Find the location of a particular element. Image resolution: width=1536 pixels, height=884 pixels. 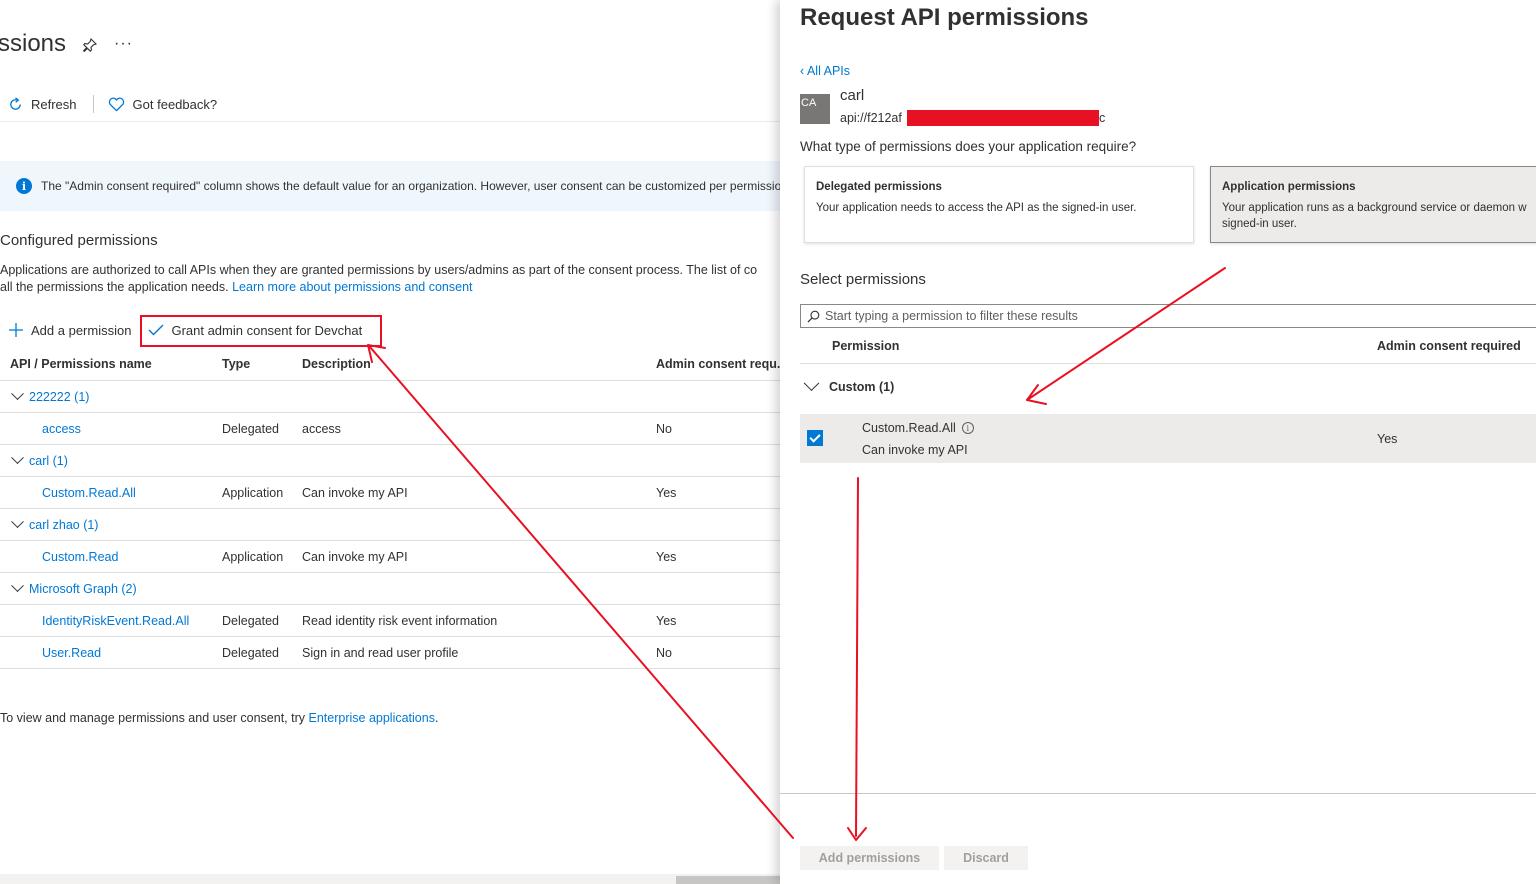

more-options-icon: ··· is located at coordinates (123, 44).